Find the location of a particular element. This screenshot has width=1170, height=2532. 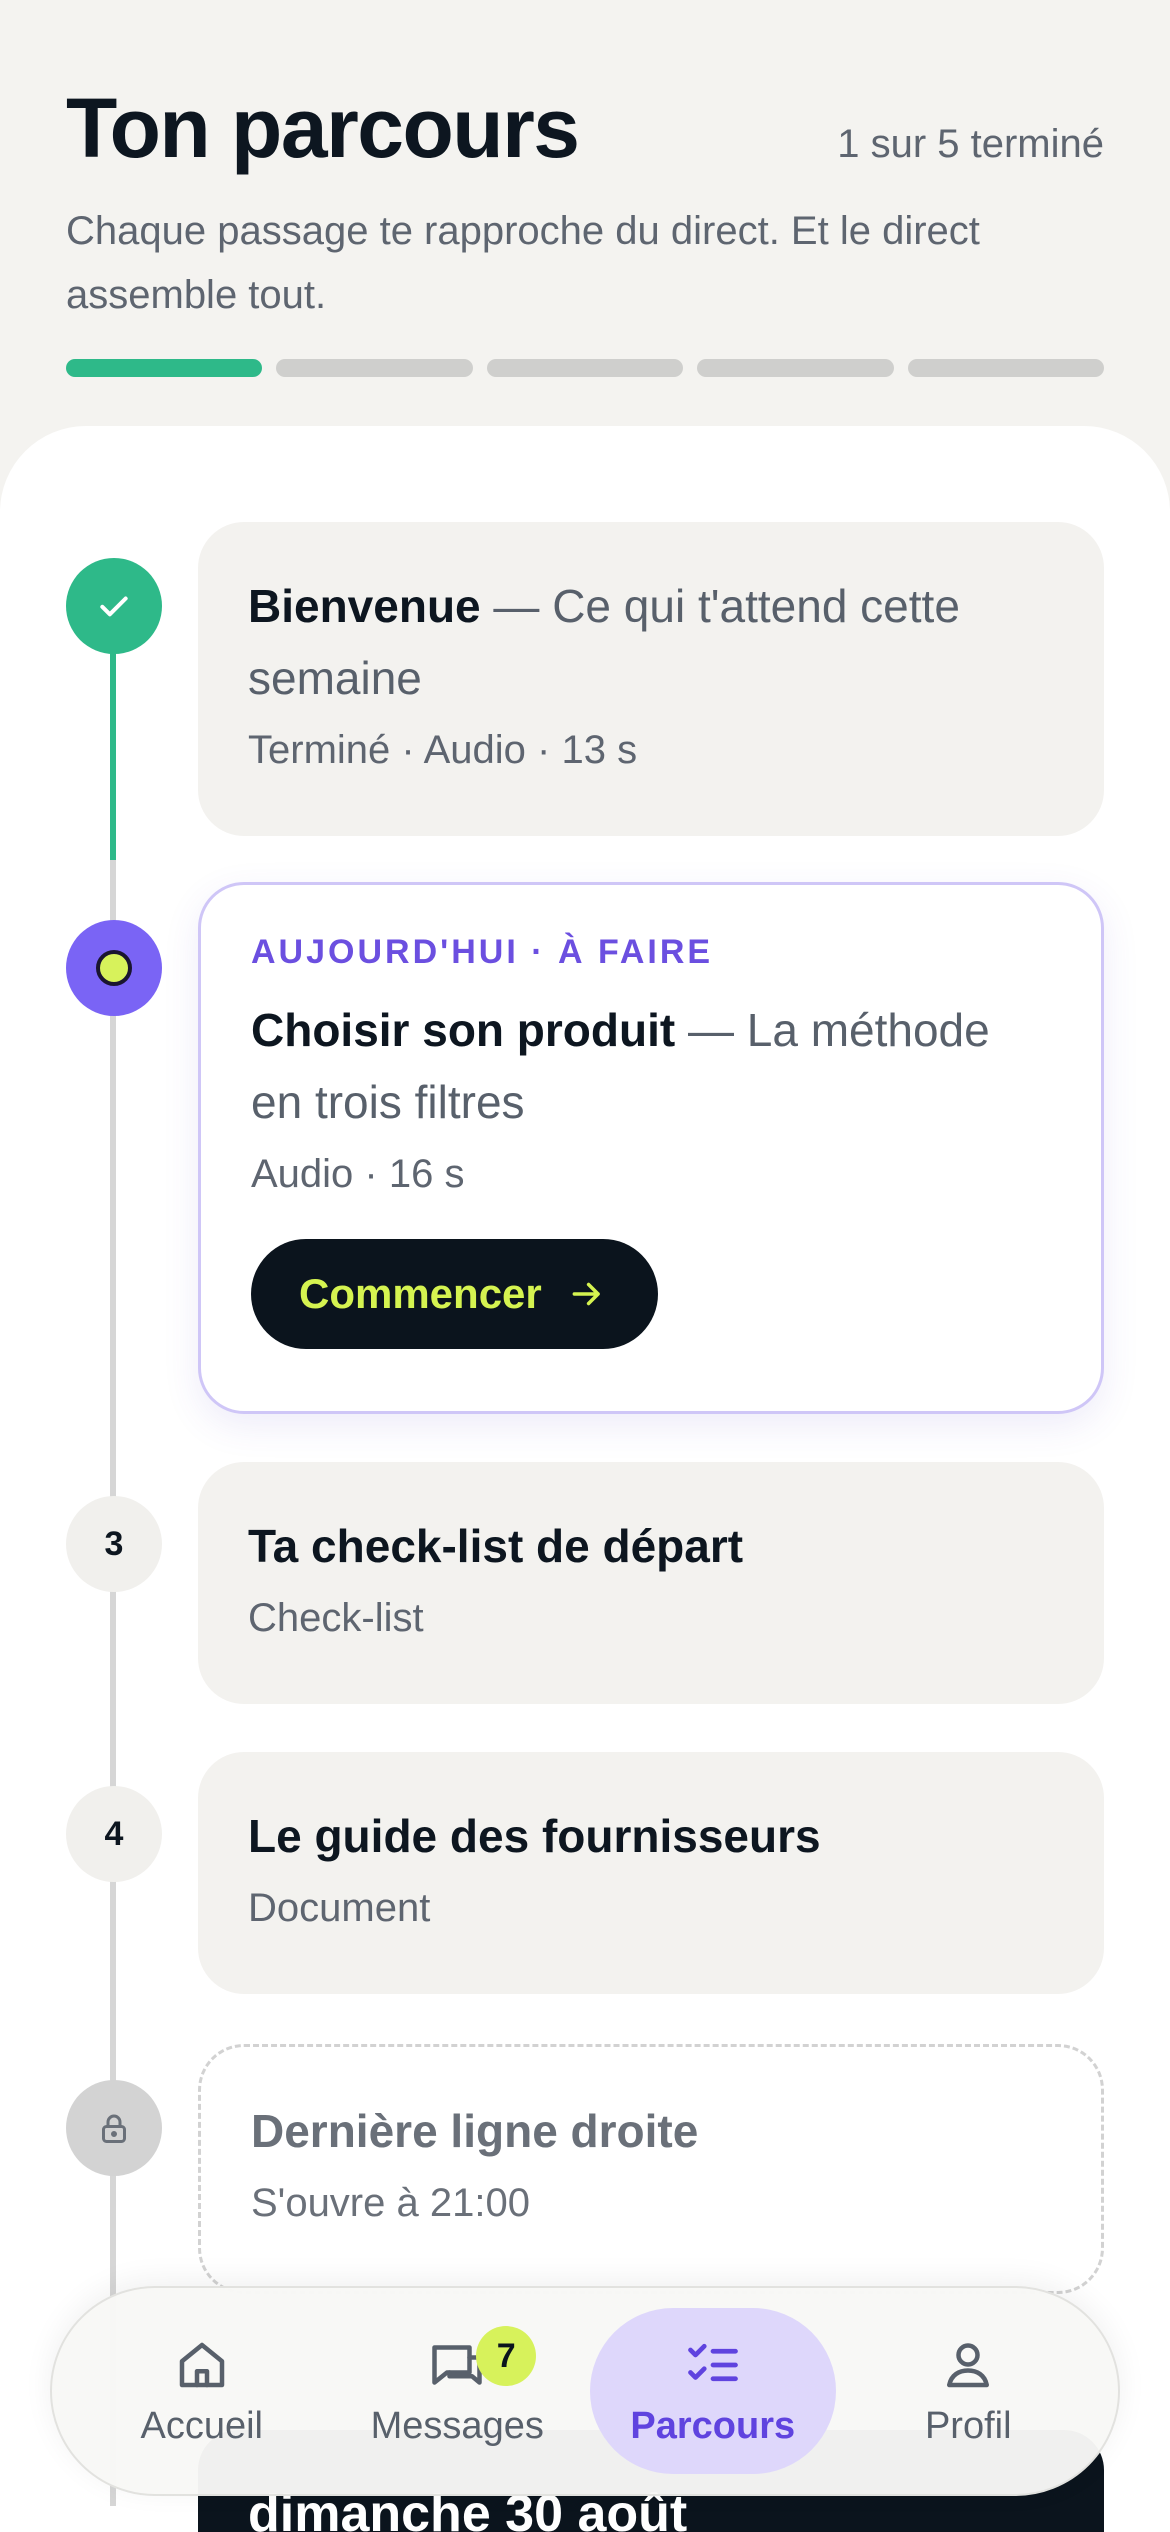

nav-item-messages: 7 Messages is located at coordinates (457, 2391).